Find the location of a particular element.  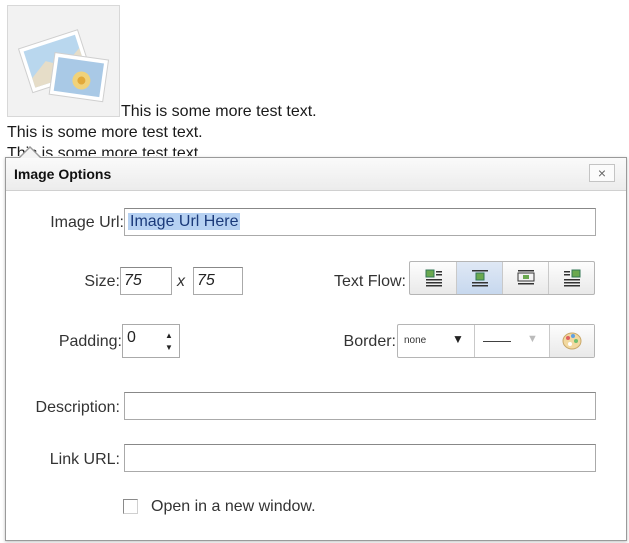

image-url-value: Image Url Here is located at coordinates (184, 221).